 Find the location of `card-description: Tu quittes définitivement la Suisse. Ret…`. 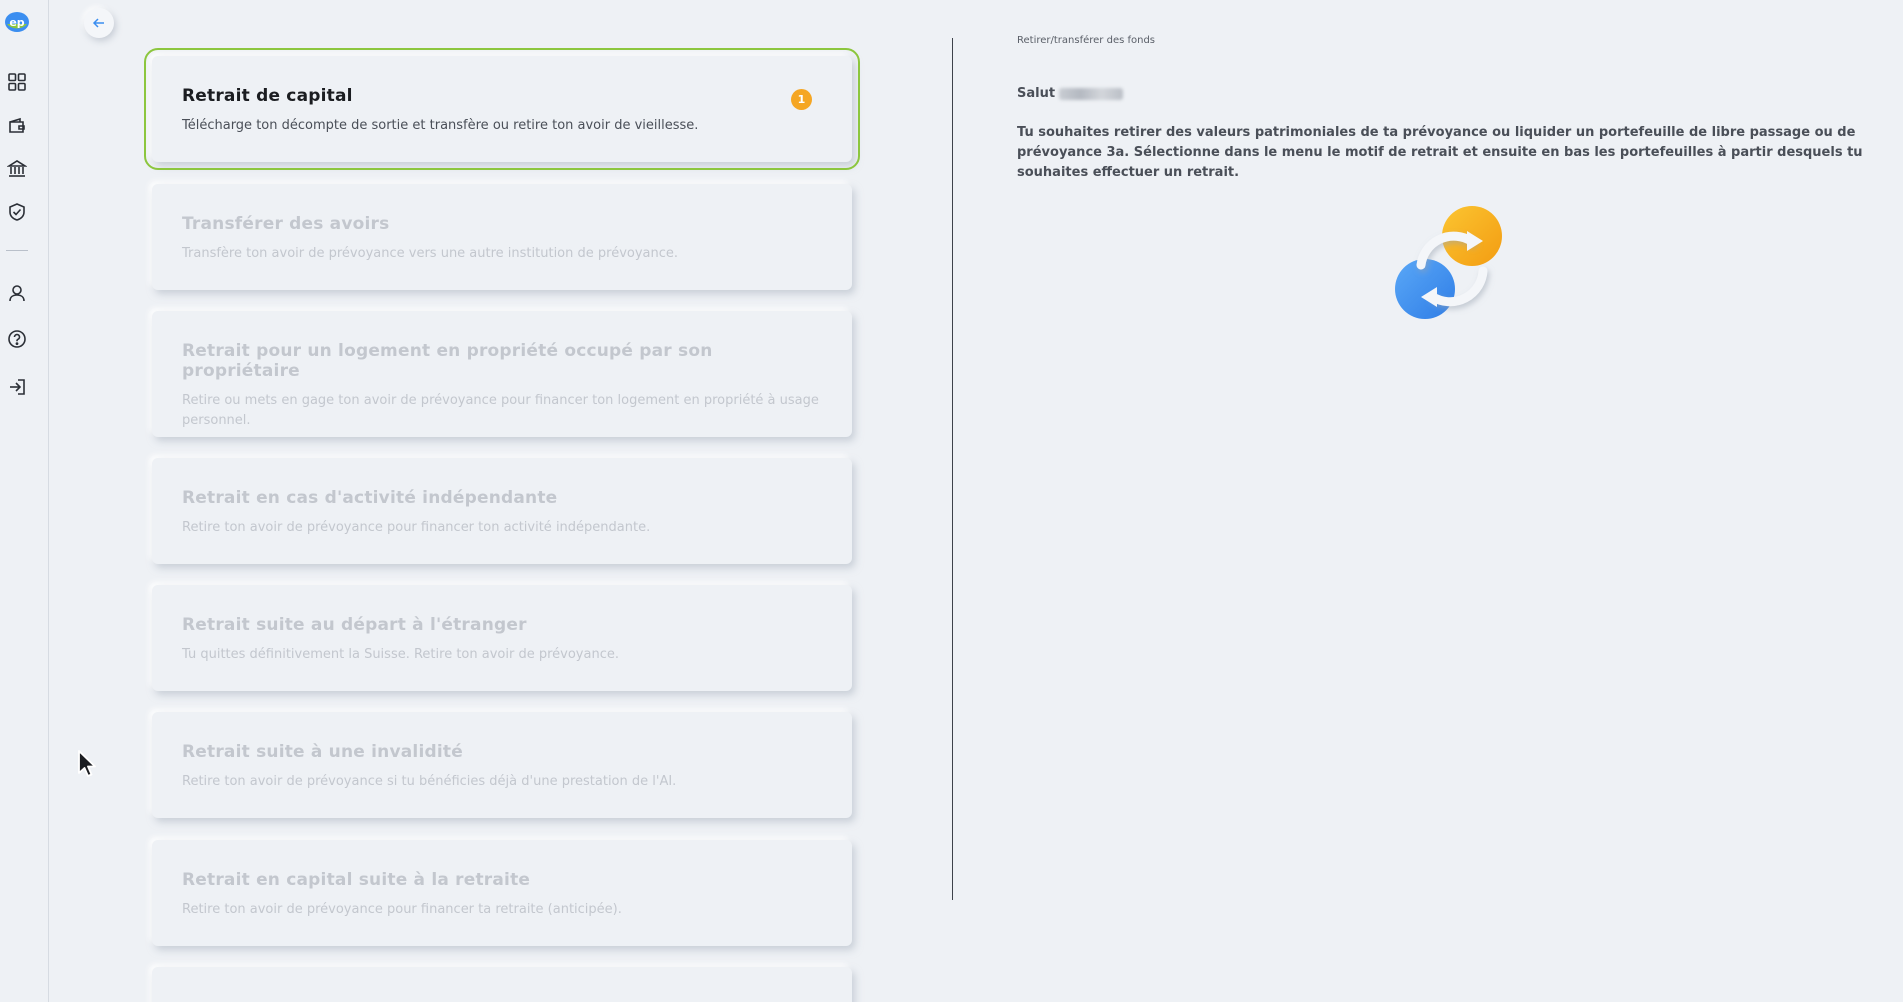

card-description: Tu quittes définitivement la Suisse. Ret… is located at coordinates (400, 654).